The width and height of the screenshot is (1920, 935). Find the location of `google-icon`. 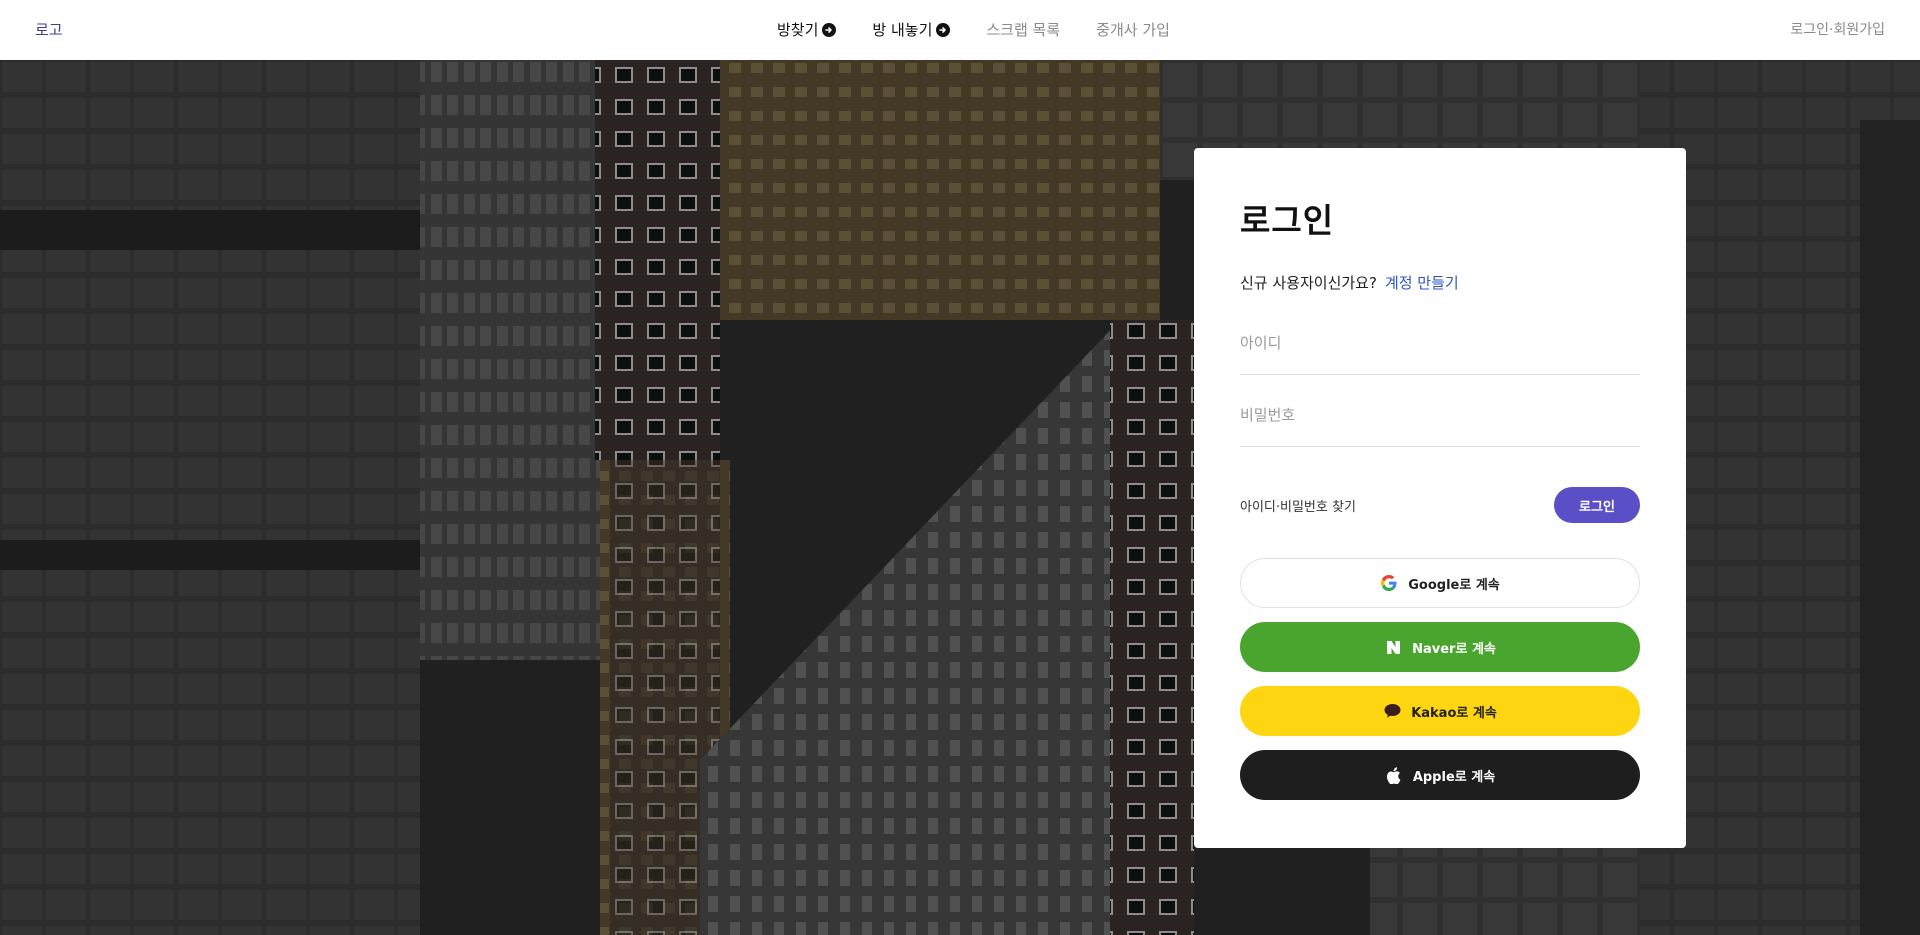

google-icon is located at coordinates (1389, 583).